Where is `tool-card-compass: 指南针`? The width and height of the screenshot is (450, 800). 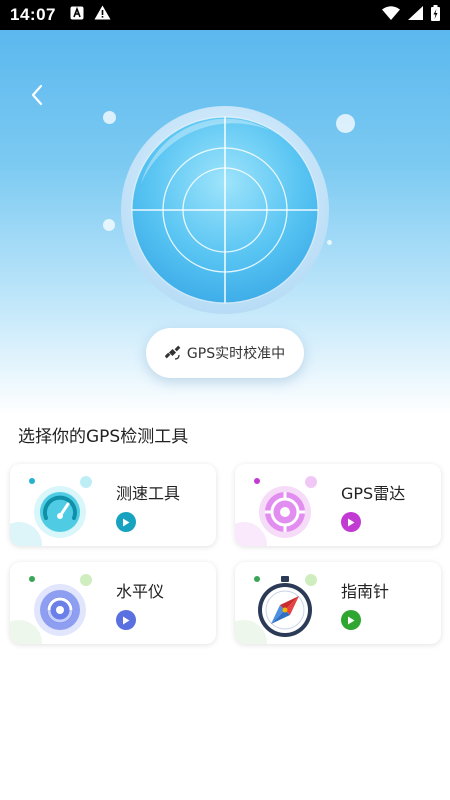
tool-card-compass: 指南针 is located at coordinates (338, 603).